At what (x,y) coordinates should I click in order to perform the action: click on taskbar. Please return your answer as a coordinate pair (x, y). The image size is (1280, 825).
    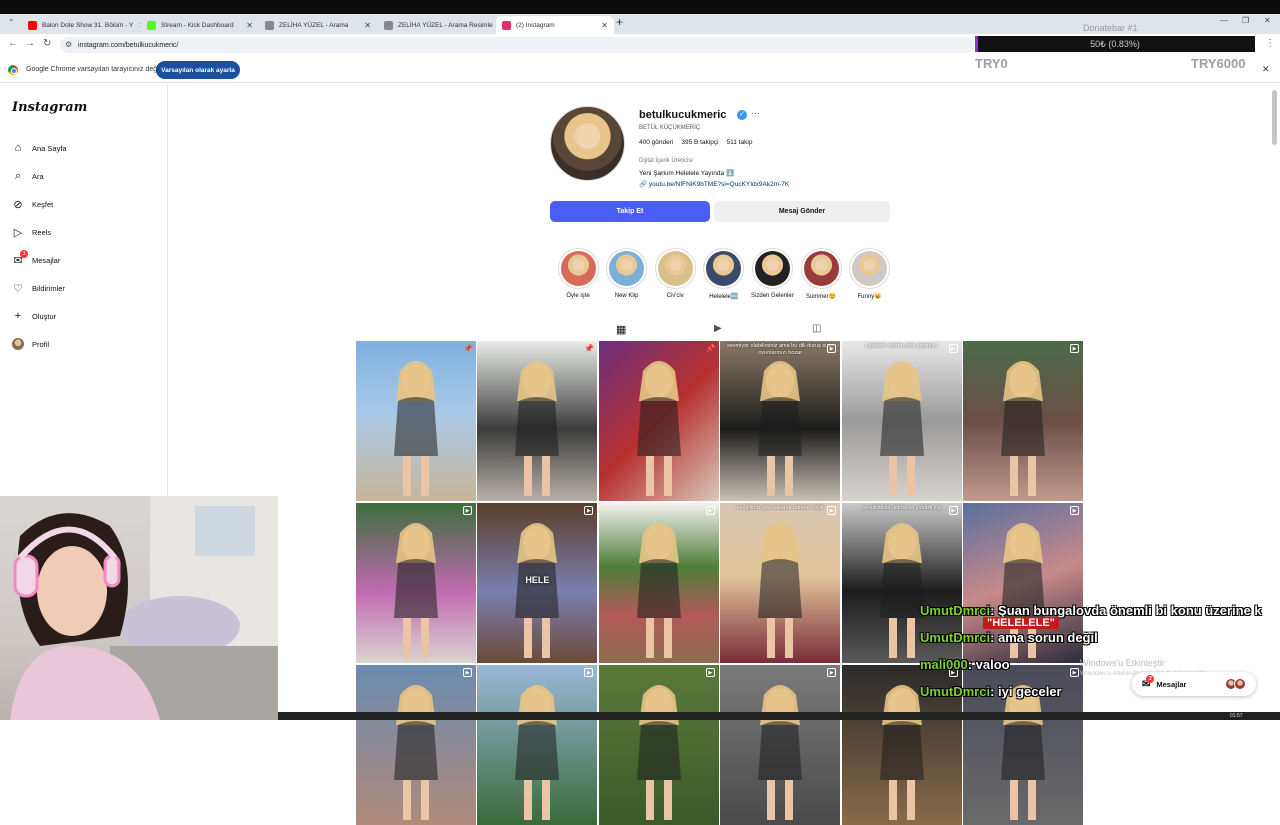
    Looking at the image, I should click on (779, 716).